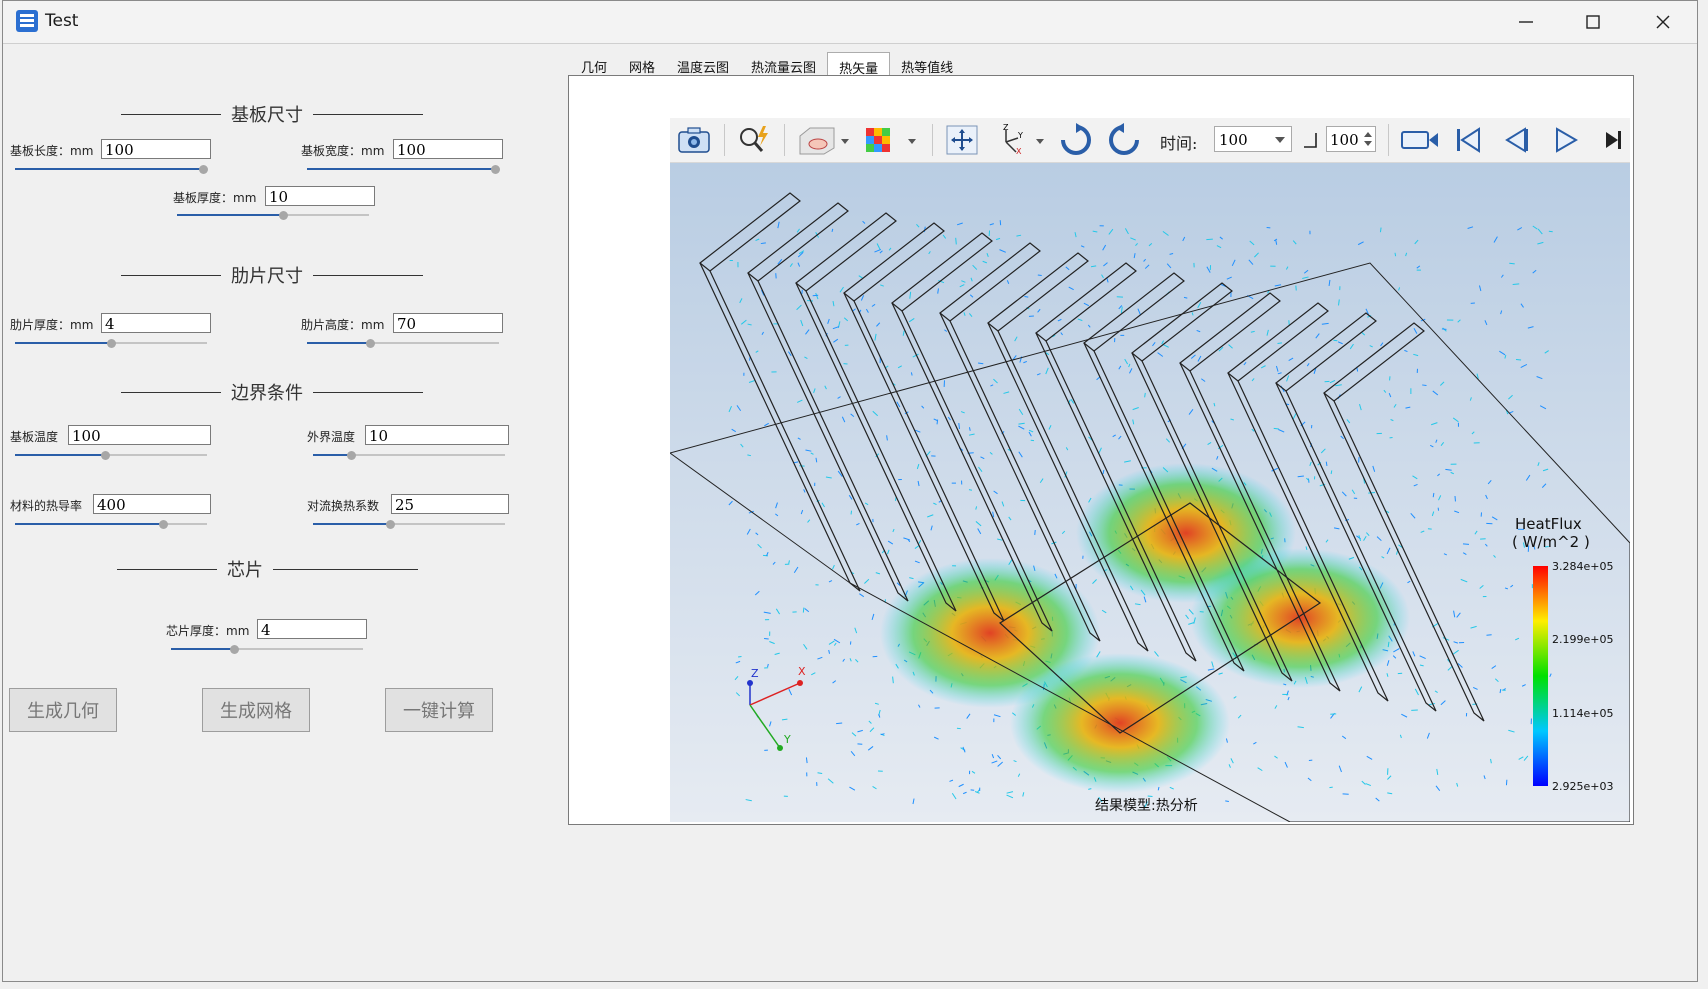  What do you see at coordinates (267, 649) in the screenshot?
I see `chip-thickness-slider` at bounding box center [267, 649].